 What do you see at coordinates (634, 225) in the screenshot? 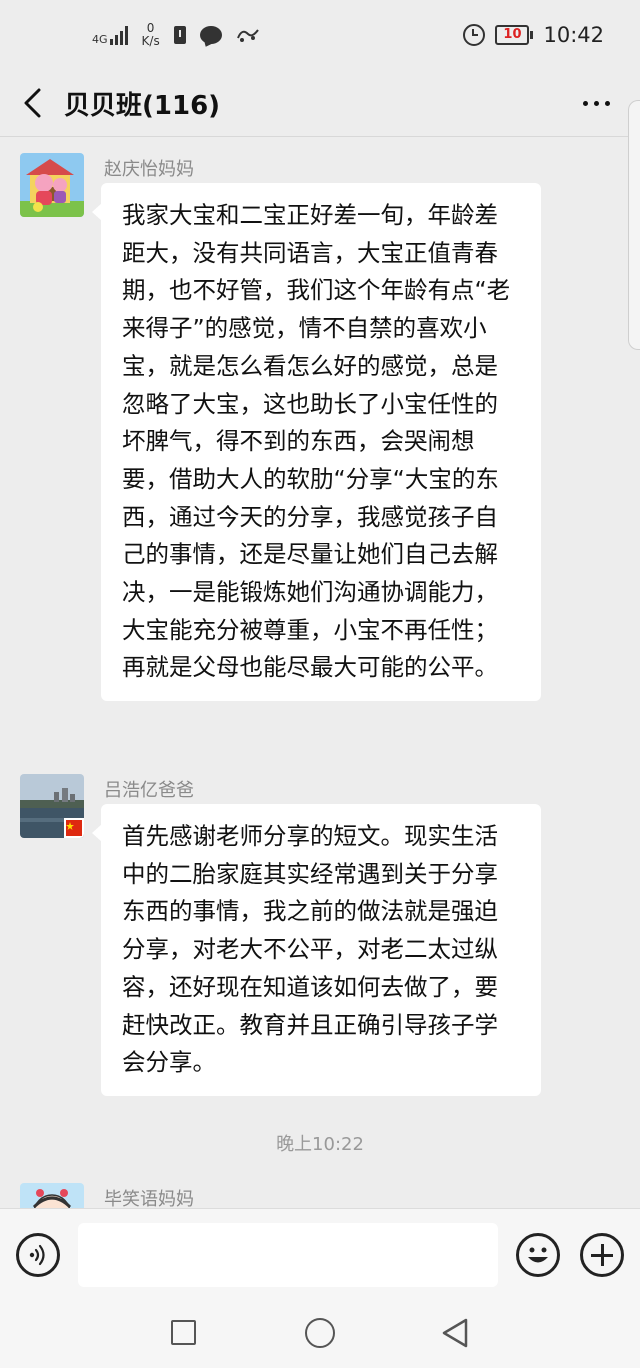
I see `side-scroll-handle` at bounding box center [634, 225].